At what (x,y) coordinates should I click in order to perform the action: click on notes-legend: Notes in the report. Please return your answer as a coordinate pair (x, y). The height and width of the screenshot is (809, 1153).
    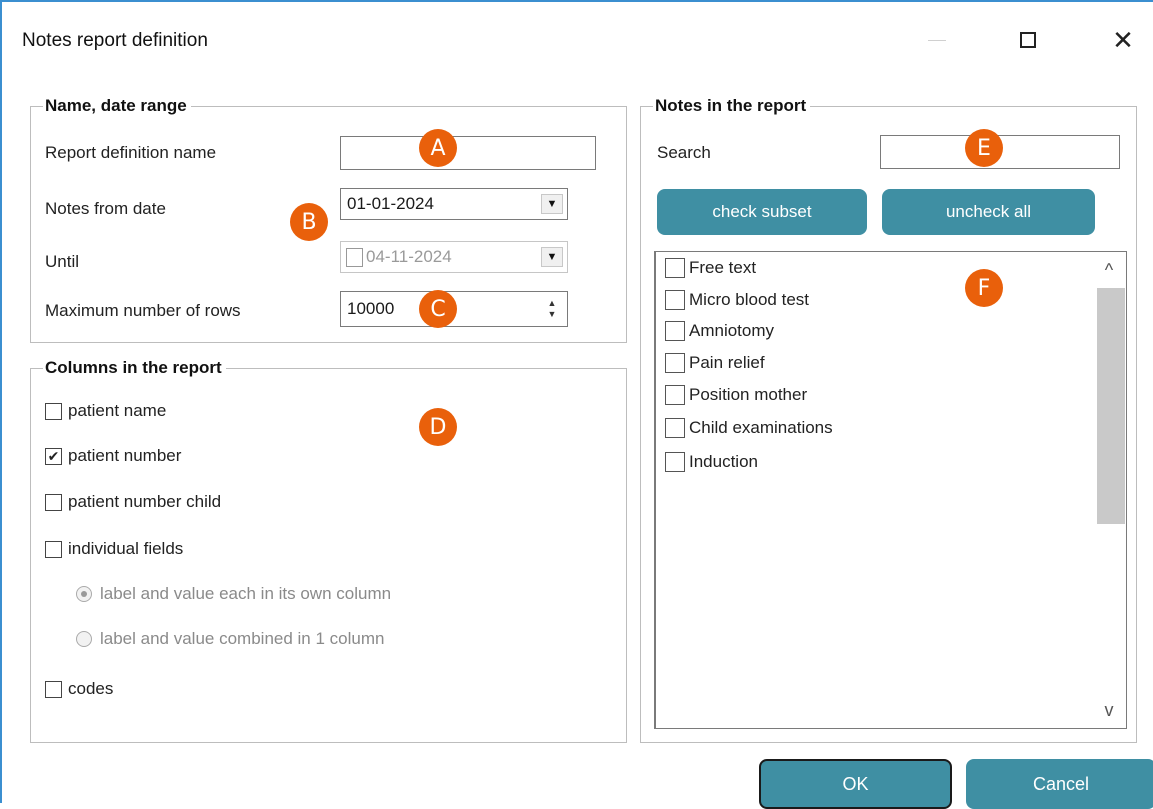
    Looking at the image, I should click on (732, 106).